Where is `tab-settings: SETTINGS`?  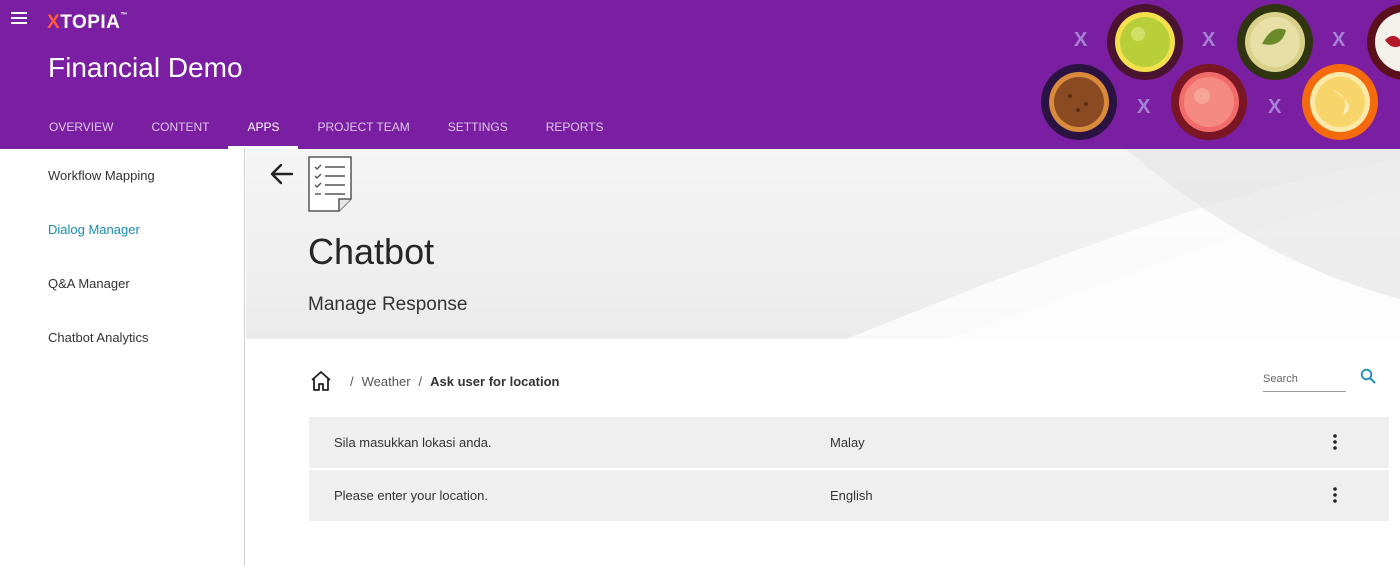
tab-settings: SETTINGS is located at coordinates (478, 128).